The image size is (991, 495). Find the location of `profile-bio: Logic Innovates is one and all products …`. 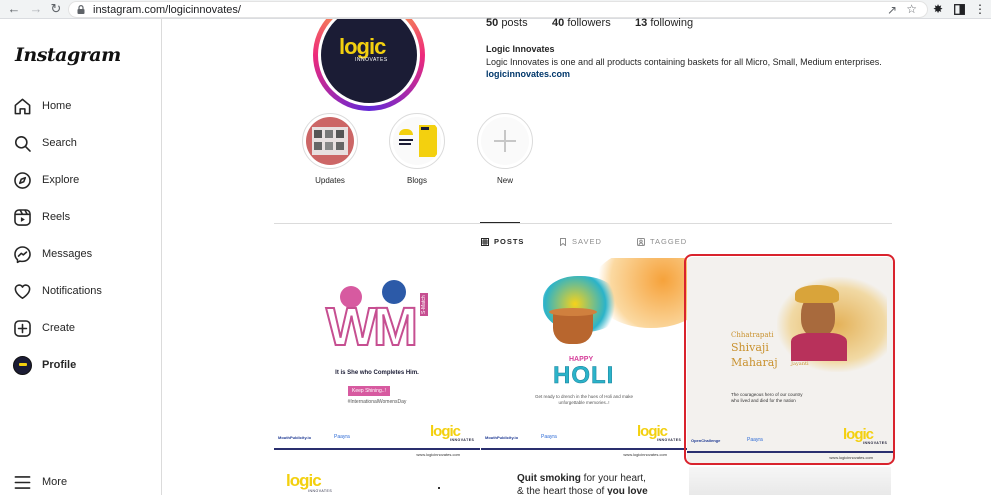

profile-bio: Logic Innovates is one and all products … is located at coordinates (684, 62).